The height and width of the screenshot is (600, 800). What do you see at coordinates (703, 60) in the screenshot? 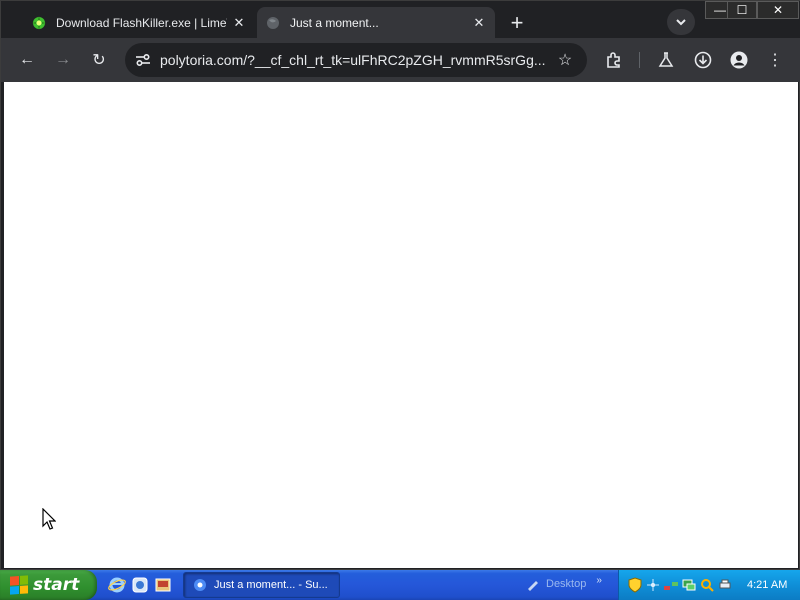
I see `download-icon` at bounding box center [703, 60].